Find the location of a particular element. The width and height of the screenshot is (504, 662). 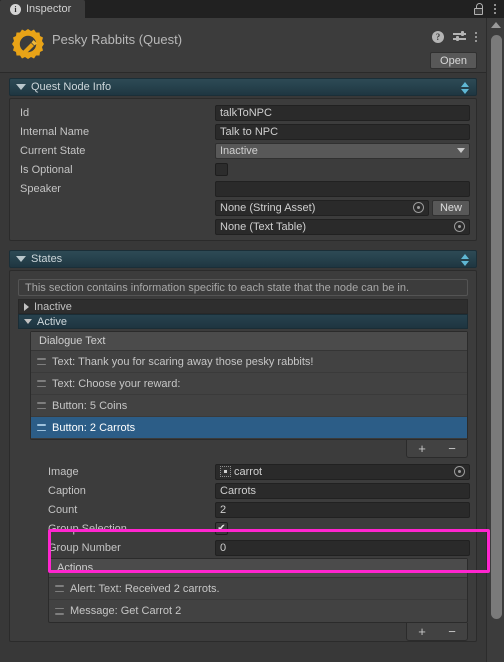

tab-inspector: i Inspector is located at coordinates (43, 9).